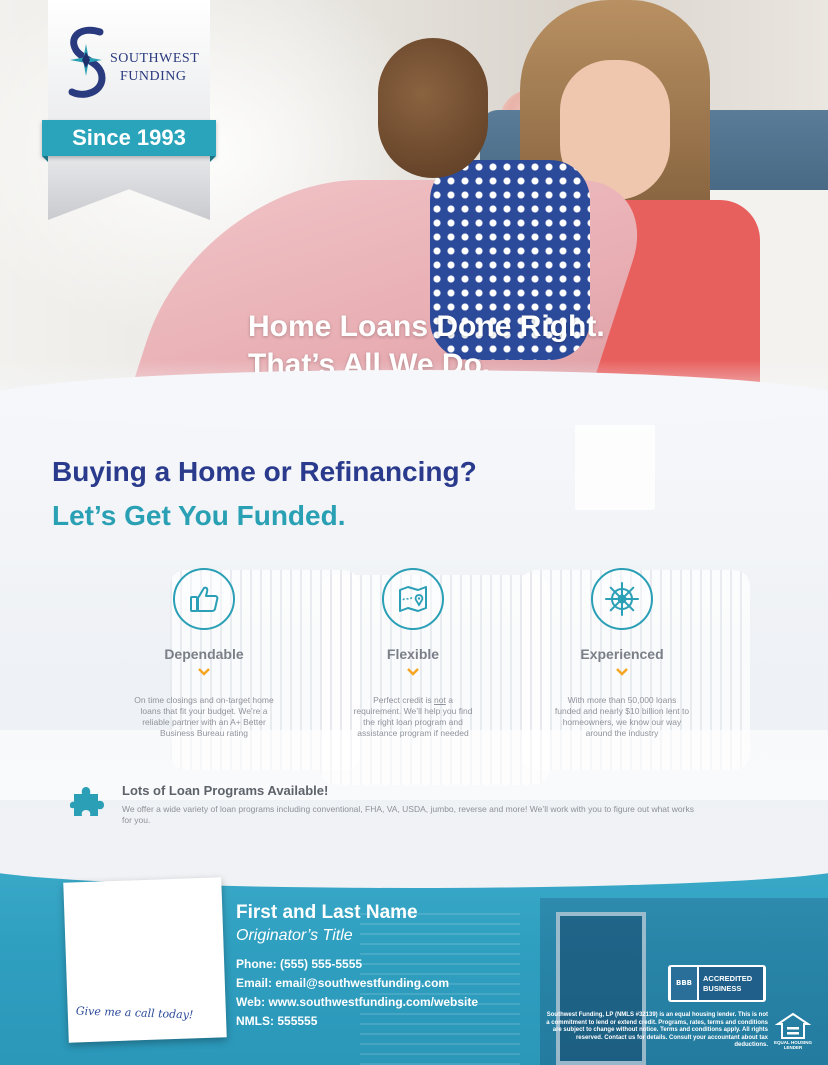  Describe the element at coordinates (87, 801) in the screenshot. I see `puzzle-piece-icon` at that location.